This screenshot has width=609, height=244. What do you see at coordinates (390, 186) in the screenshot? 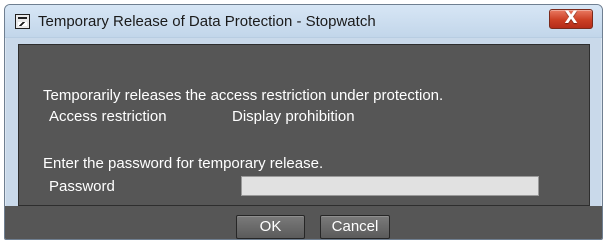
I see `password-input` at bounding box center [390, 186].